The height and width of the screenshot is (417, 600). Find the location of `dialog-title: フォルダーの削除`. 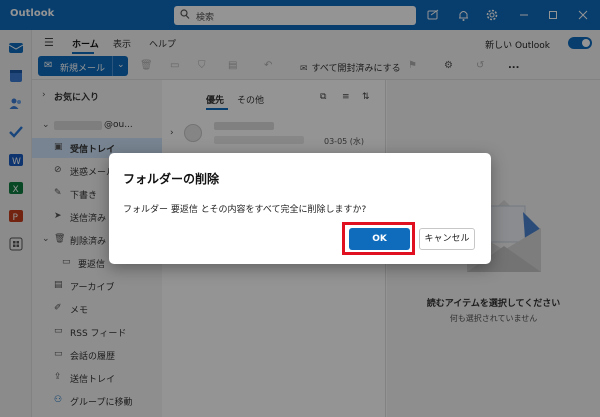

dialog-title: フォルダーの削除 is located at coordinates (171, 179).